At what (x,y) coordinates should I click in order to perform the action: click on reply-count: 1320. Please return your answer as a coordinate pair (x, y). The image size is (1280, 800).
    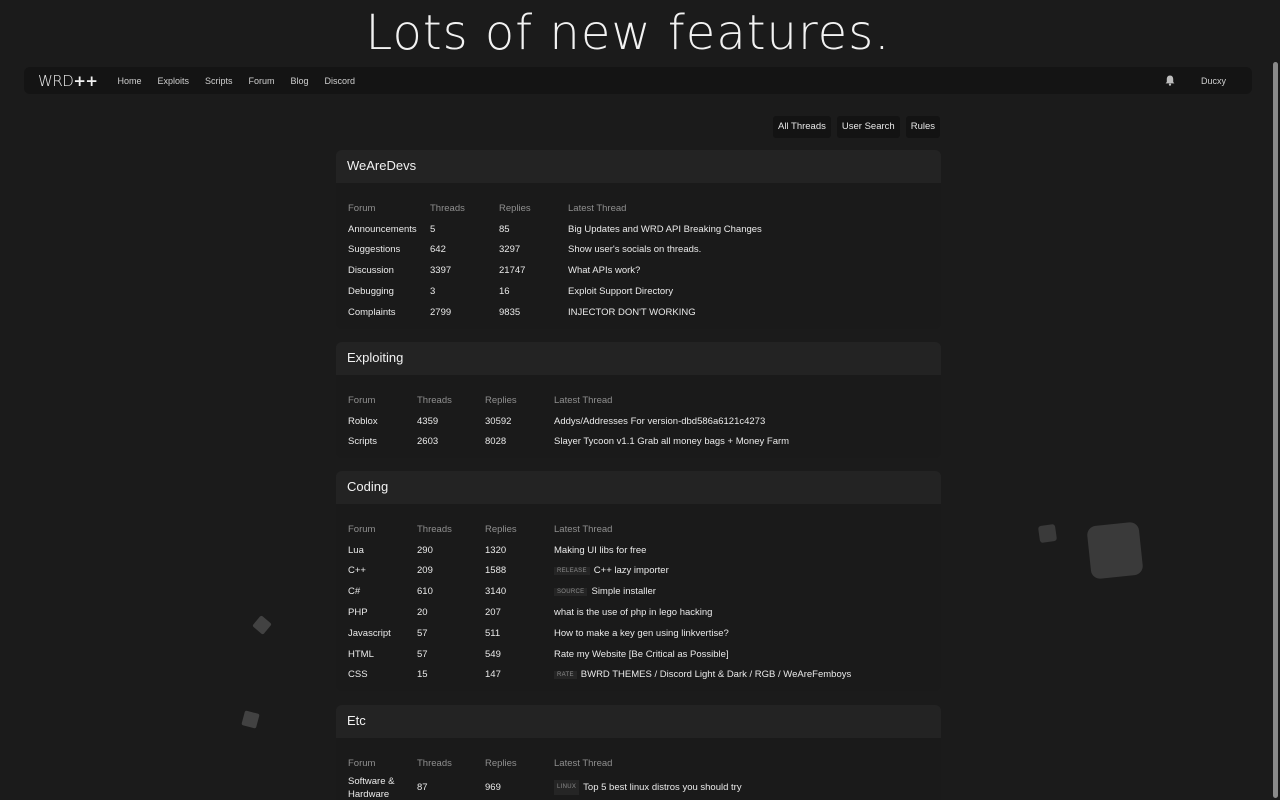
    Looking at the image, I should click on (496, 550).